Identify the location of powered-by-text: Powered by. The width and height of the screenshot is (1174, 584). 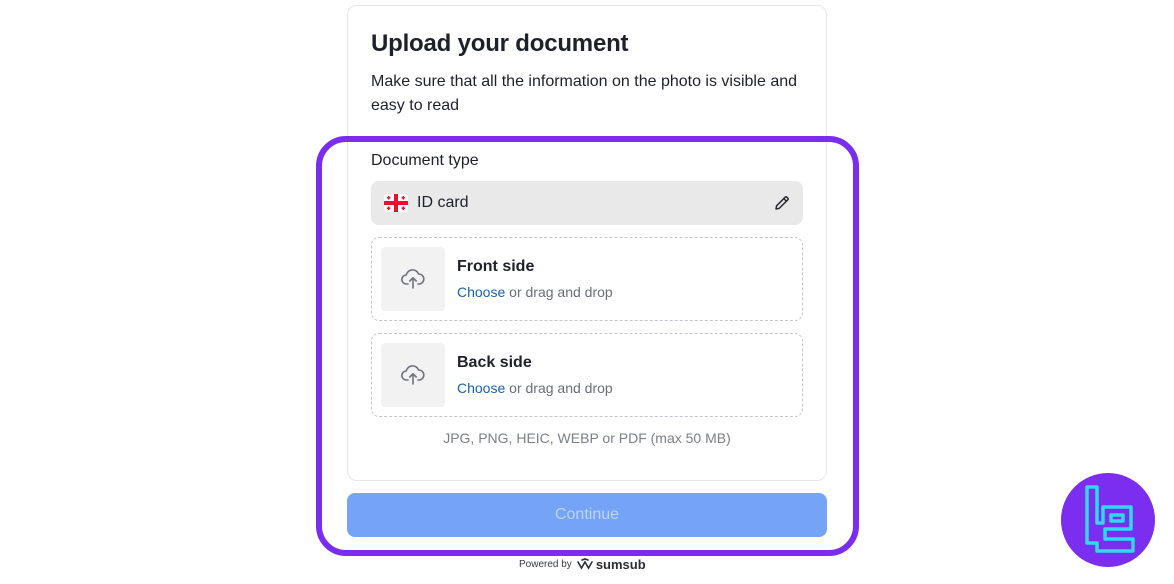
(545, 564).